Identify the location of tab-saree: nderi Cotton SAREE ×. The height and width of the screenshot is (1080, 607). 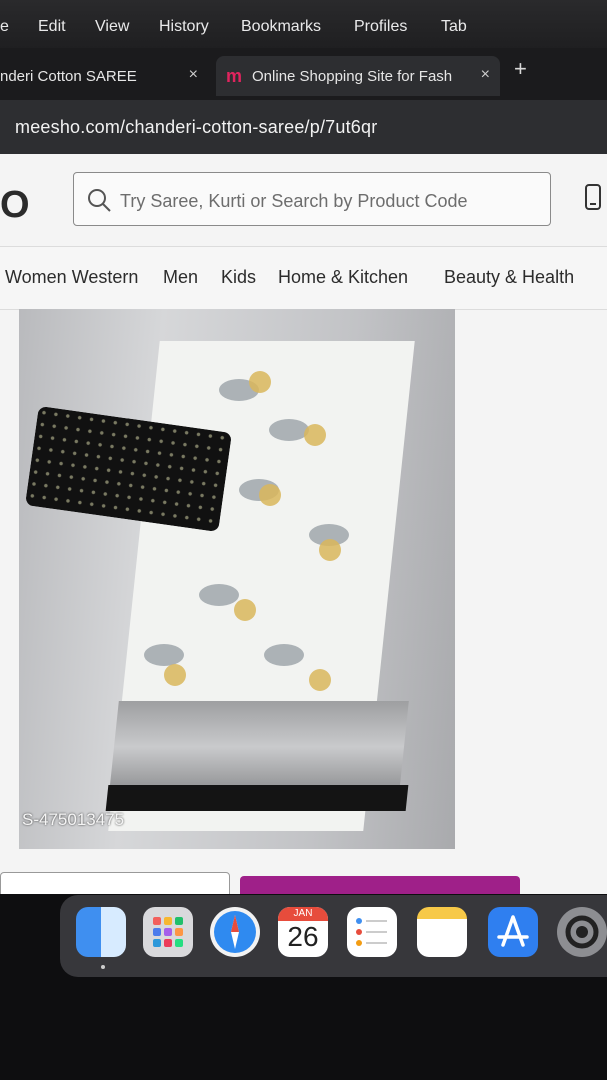
(104, 76).